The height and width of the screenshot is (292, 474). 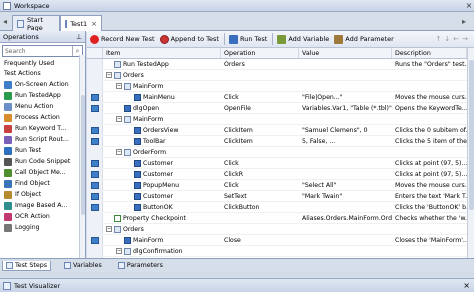 What do you see at coordinates (42, 194) in the screenshot?
I see `operation-item: If Object` at bounding box center [42, 194].